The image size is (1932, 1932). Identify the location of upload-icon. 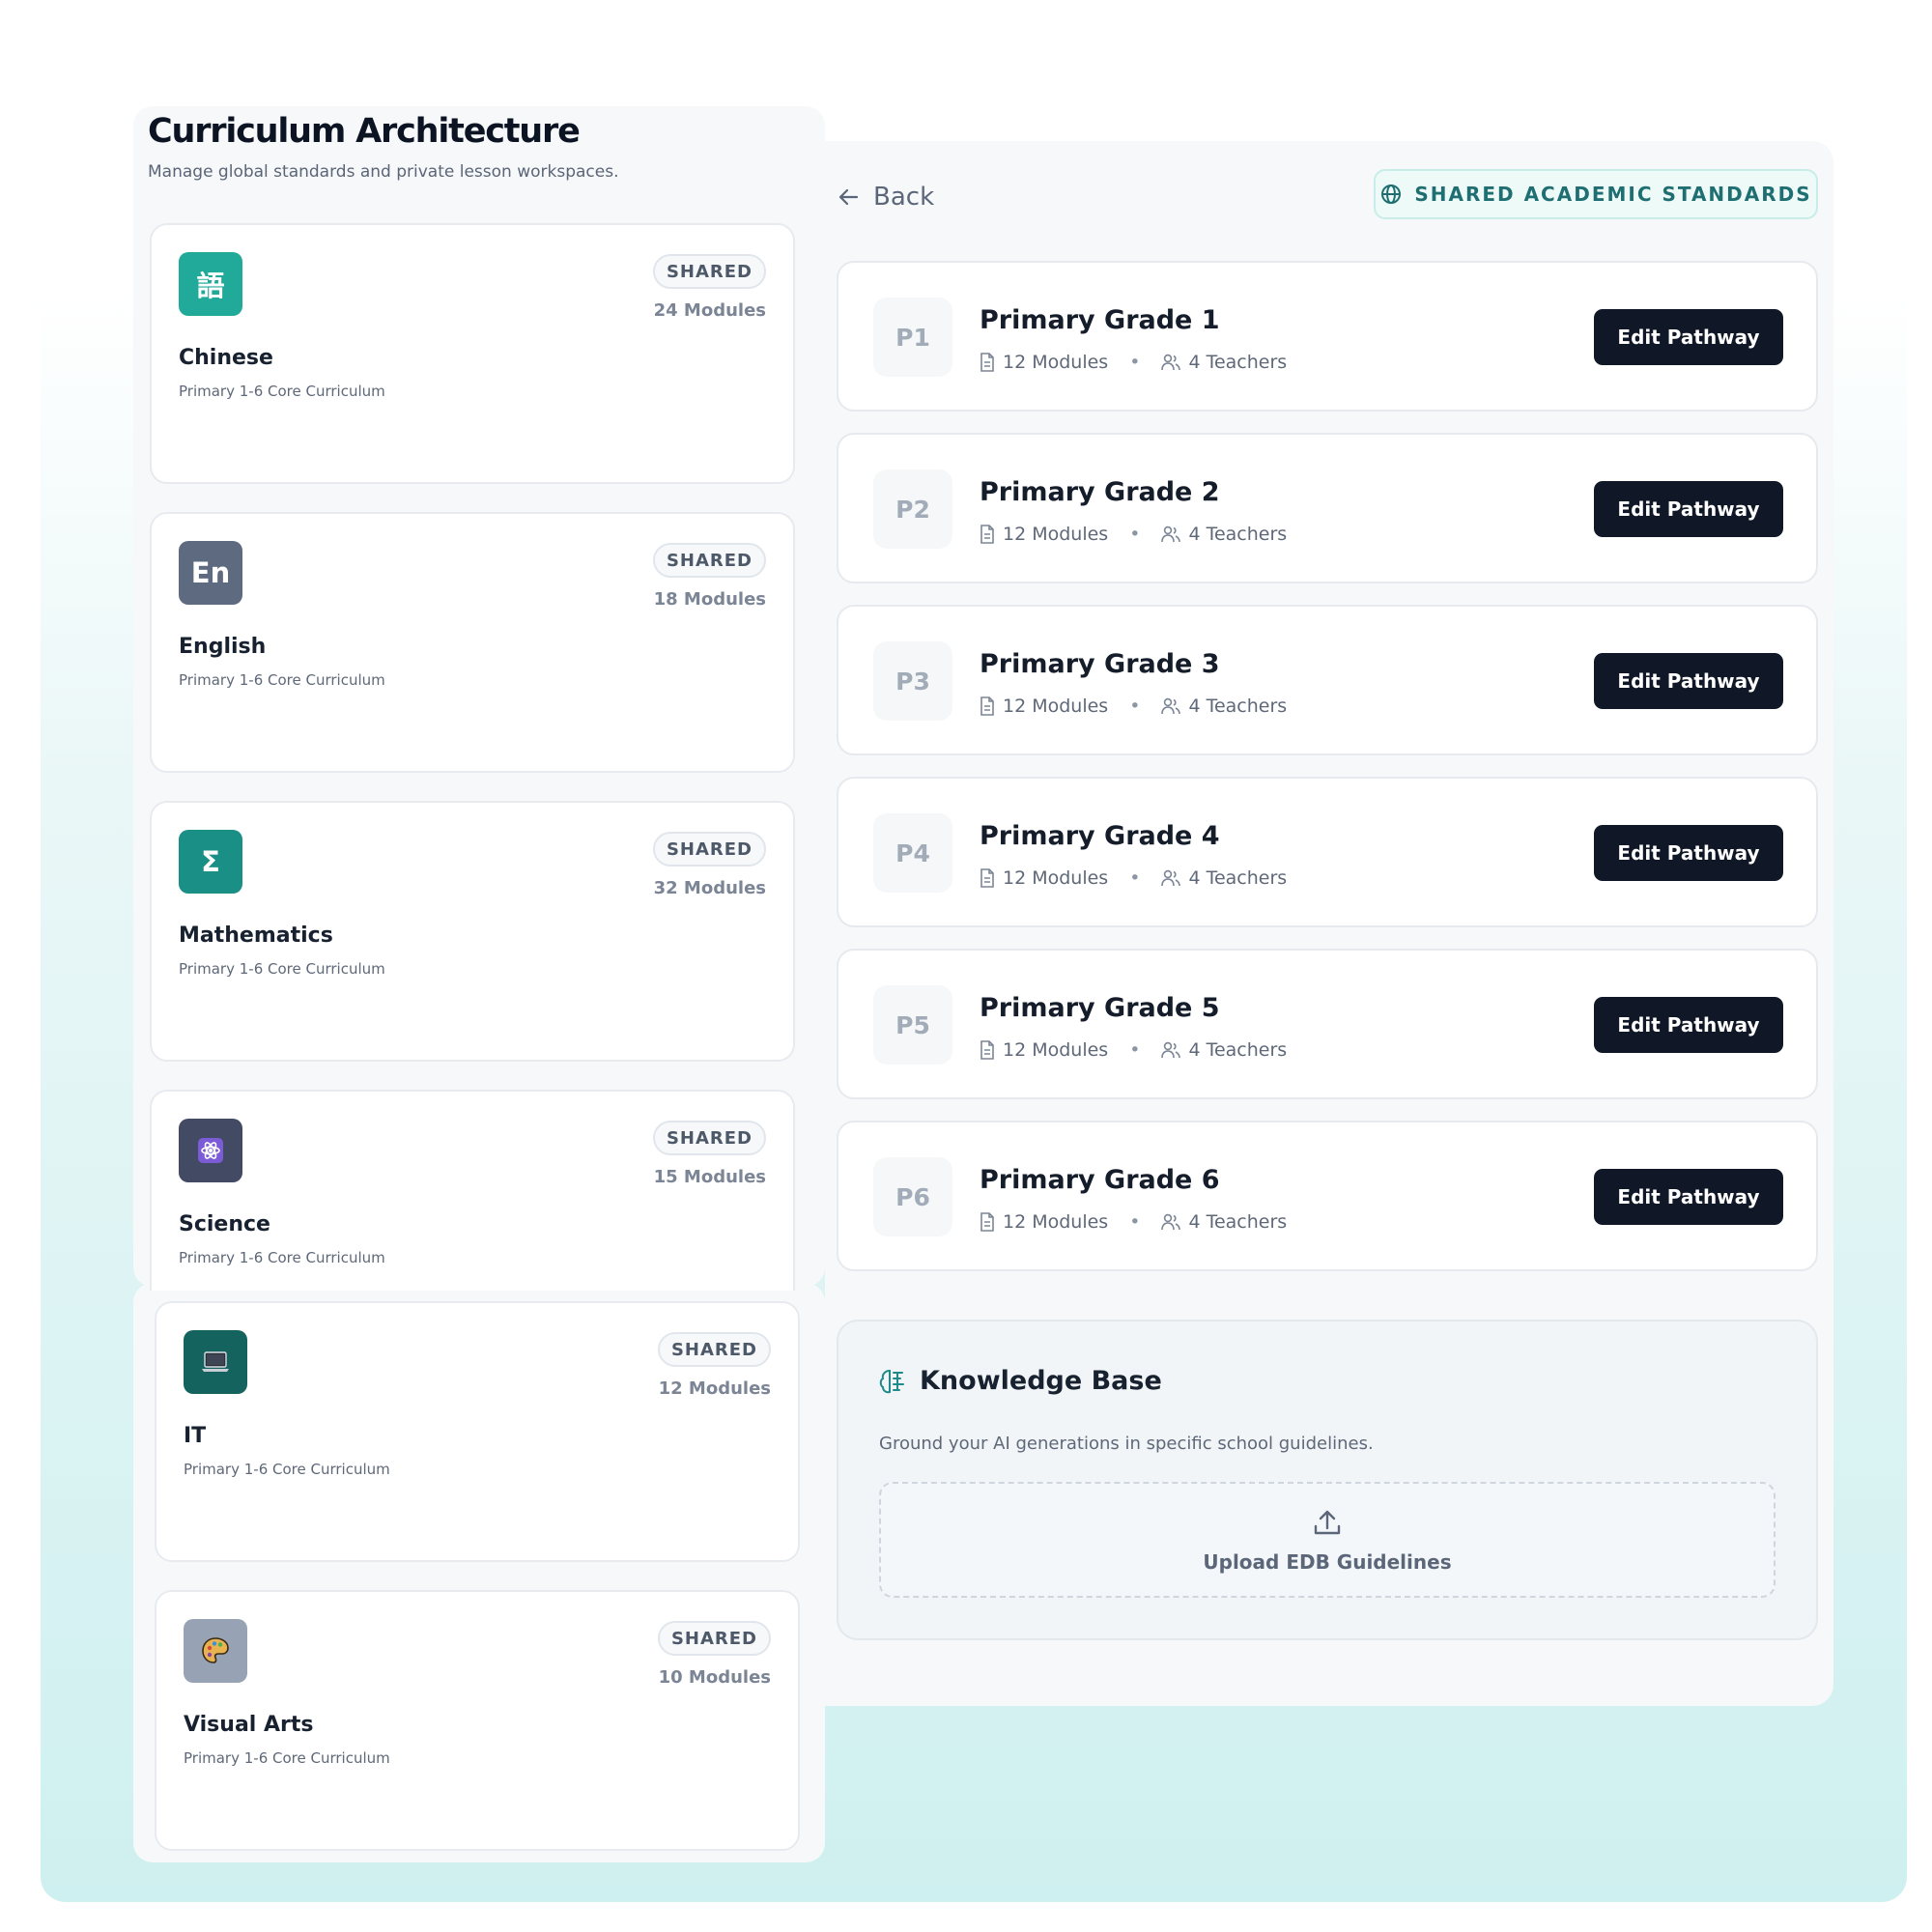
(1327, 1522).